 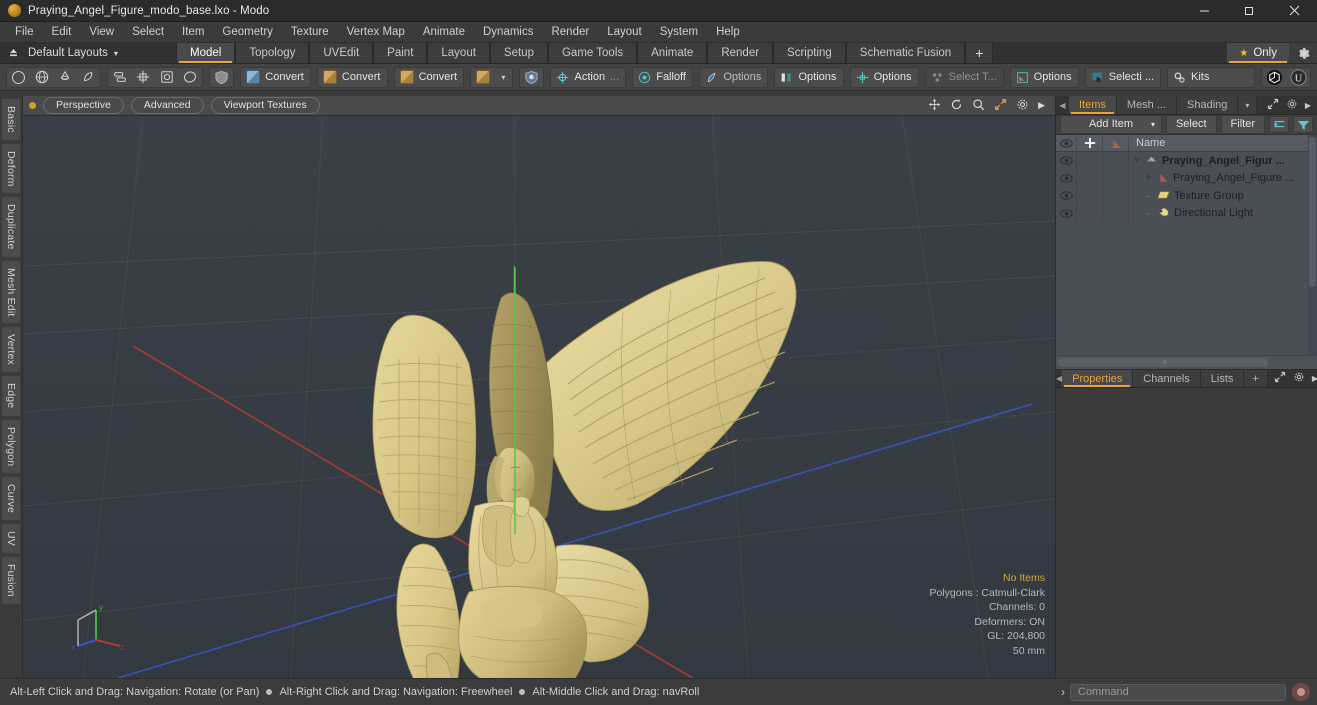 I want to click on viewport-shading-button: Advanced, so click(x=167, y=105).